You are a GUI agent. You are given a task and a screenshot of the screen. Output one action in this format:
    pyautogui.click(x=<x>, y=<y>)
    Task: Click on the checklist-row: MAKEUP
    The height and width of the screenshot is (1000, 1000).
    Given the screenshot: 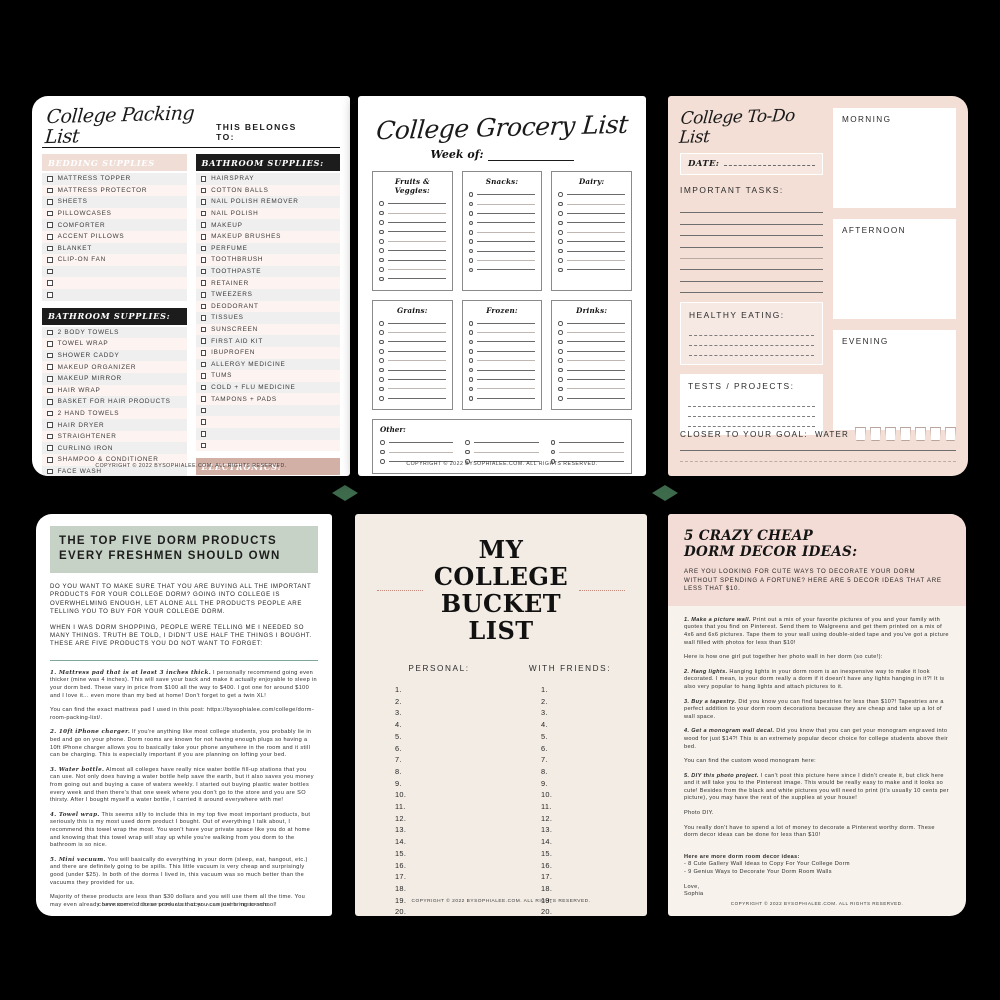 What is the action you would take?
    pyautogui.click(x=267, y=225)
    